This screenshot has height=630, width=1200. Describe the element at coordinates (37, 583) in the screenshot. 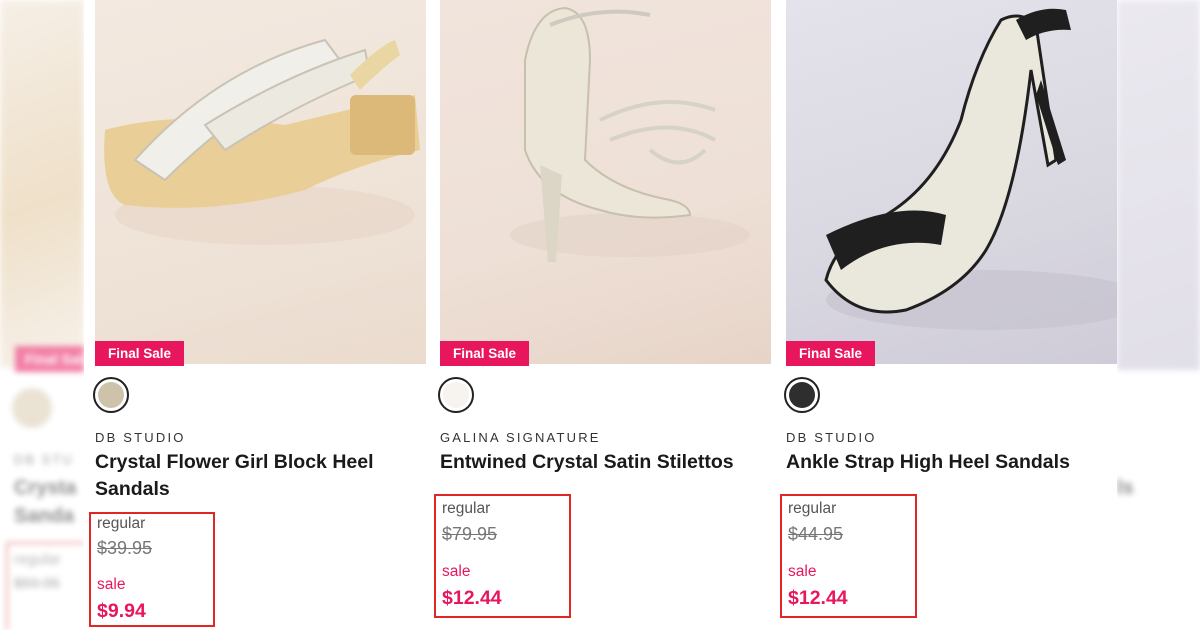

I see `ghost-regular-price: $59.95` at that location.